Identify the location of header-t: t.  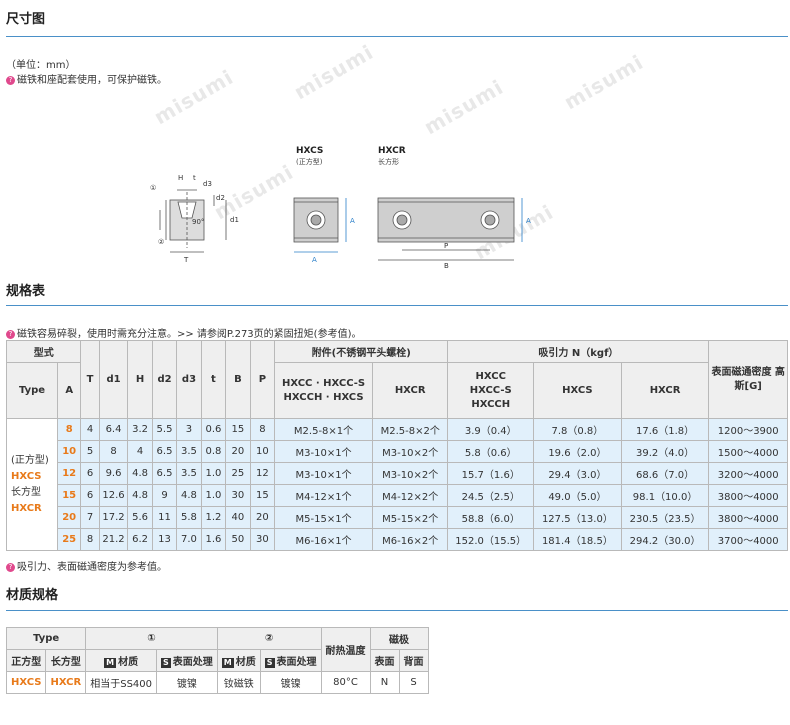
(213, 379).